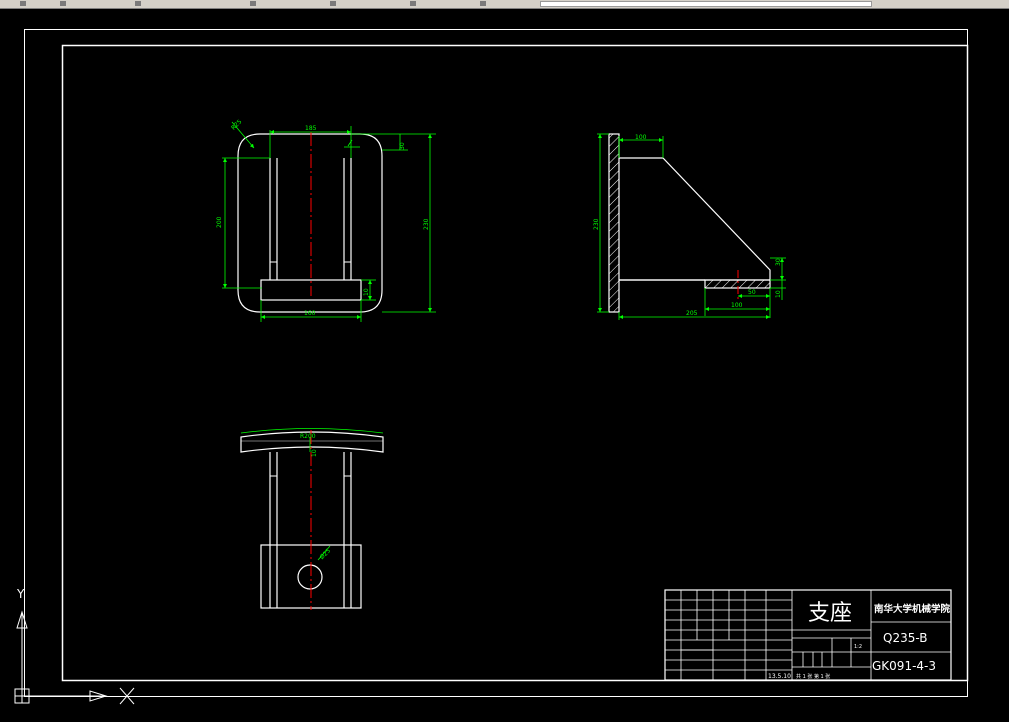  Describe the element at coordinates (614, 223) in the screenshot. I see `side-wall-hatch` at that location.